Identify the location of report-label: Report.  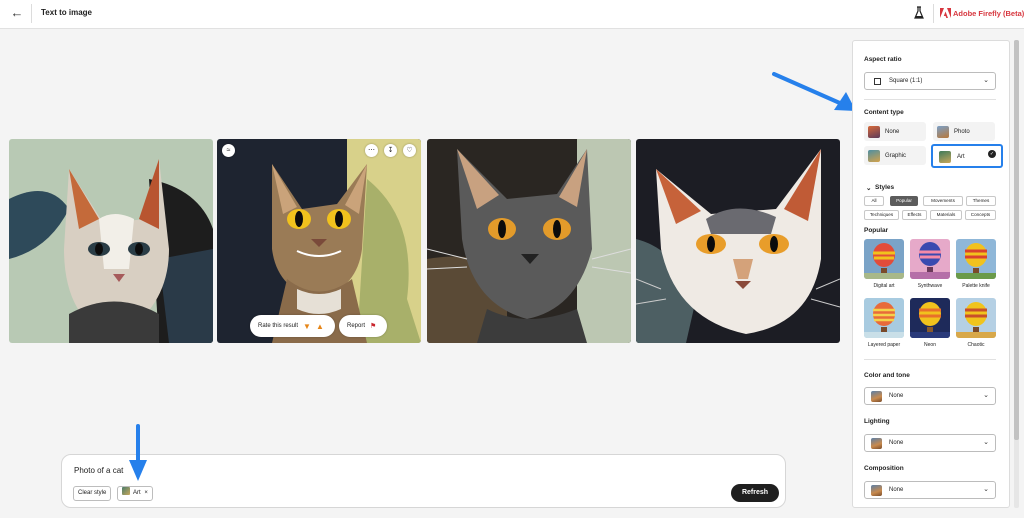
(356, 326).